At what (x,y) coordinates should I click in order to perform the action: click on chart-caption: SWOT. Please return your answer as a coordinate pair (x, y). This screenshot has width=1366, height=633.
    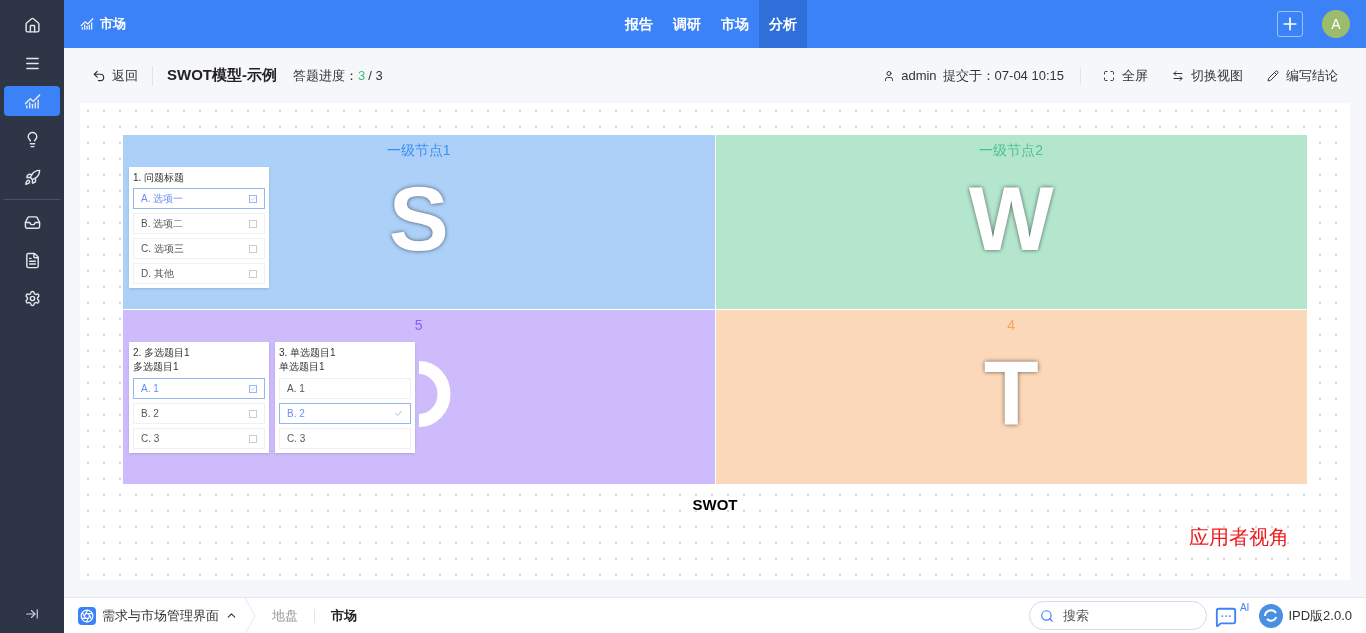
    Looking at the image, I should click on (715, 505).